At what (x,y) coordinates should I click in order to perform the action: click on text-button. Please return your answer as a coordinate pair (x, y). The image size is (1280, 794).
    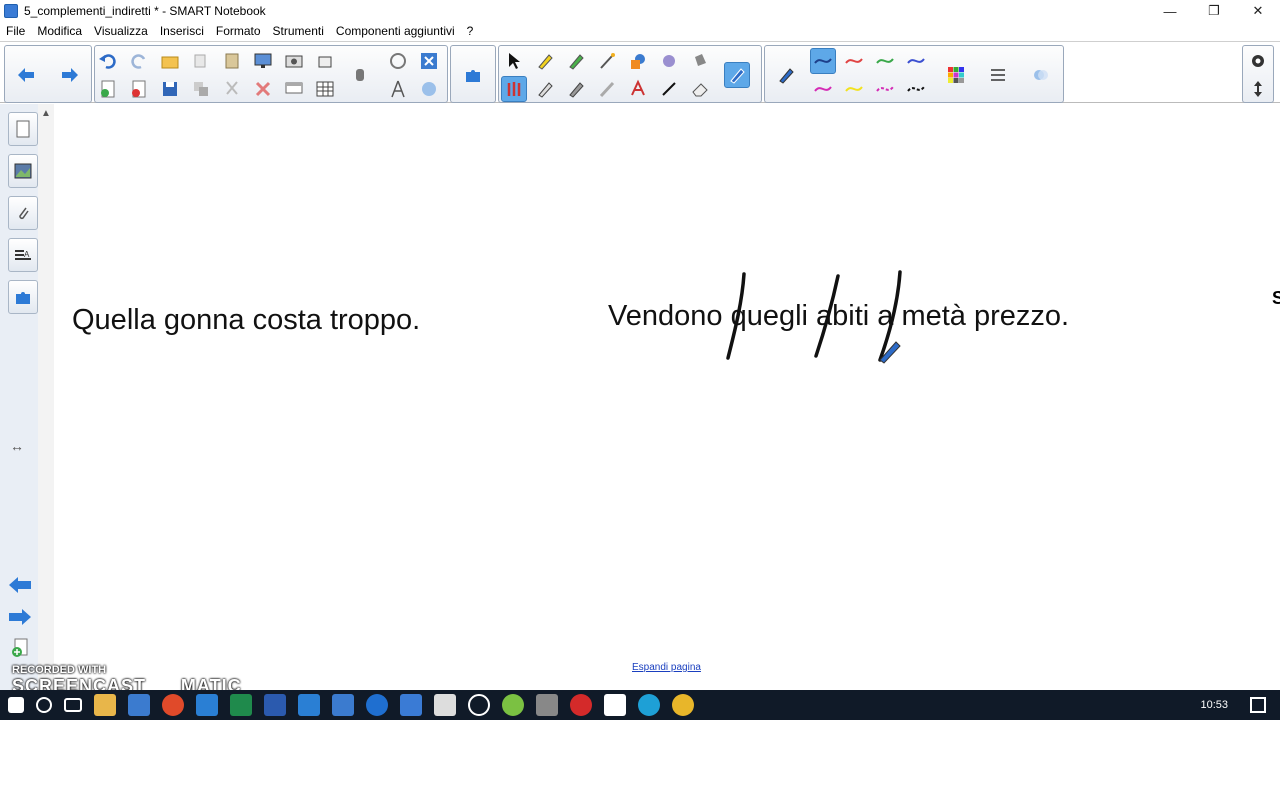
    Looking at the image, I should click on (638, 89).